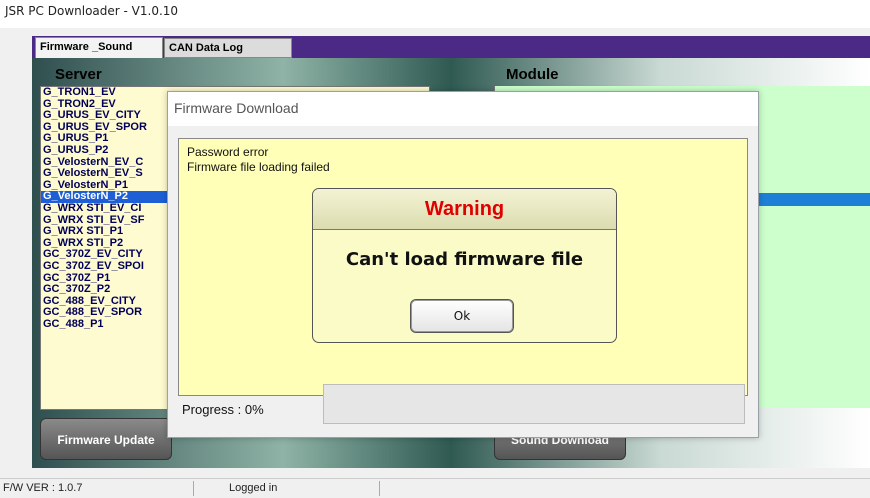 This screenshot has height=498, width=870. I want to click on server-label: Server, so click(78, 74).